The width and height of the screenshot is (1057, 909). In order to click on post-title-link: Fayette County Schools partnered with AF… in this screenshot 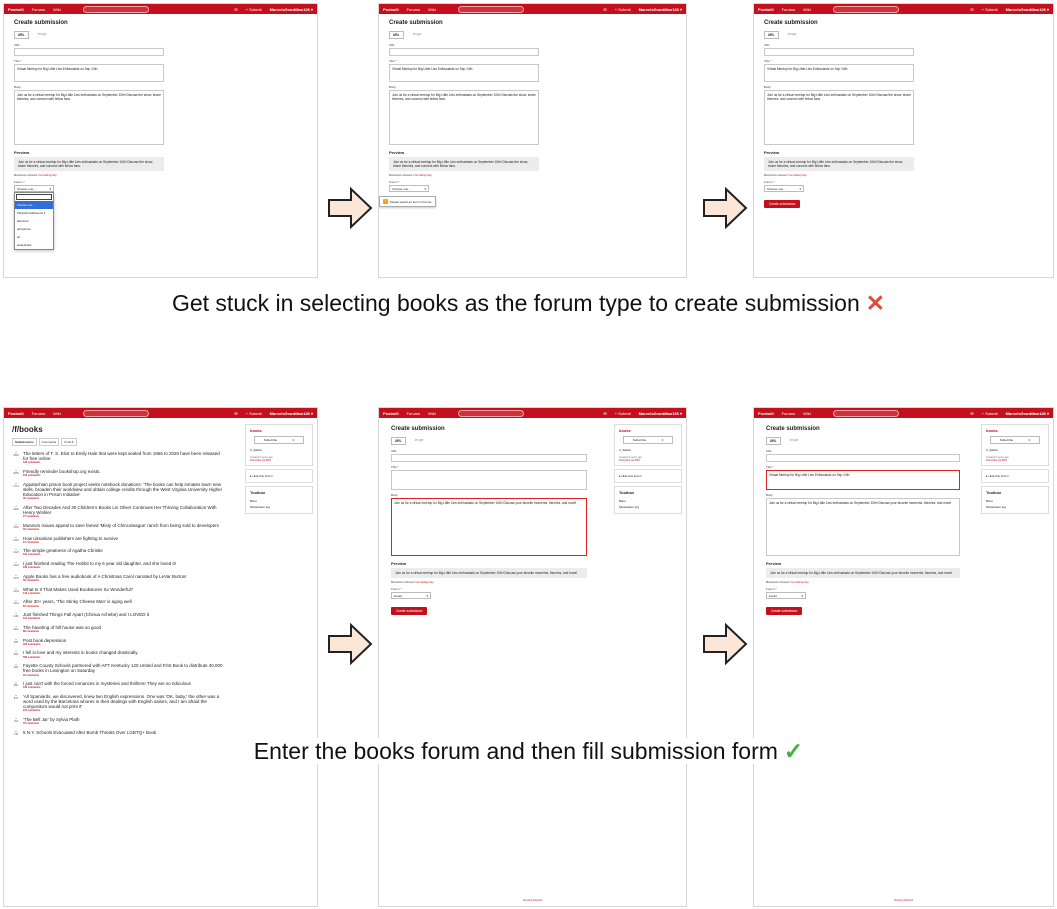, I will do `click(123, 668)`.